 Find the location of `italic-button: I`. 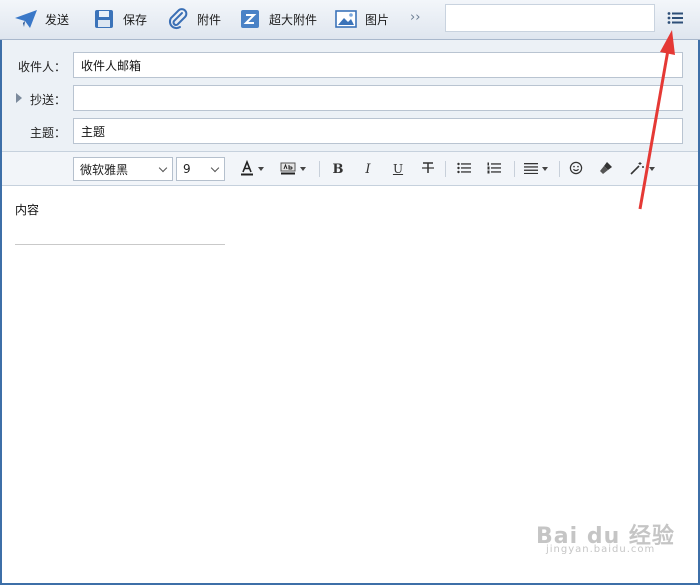

italic-button: I is located at coordinates (368, 169).